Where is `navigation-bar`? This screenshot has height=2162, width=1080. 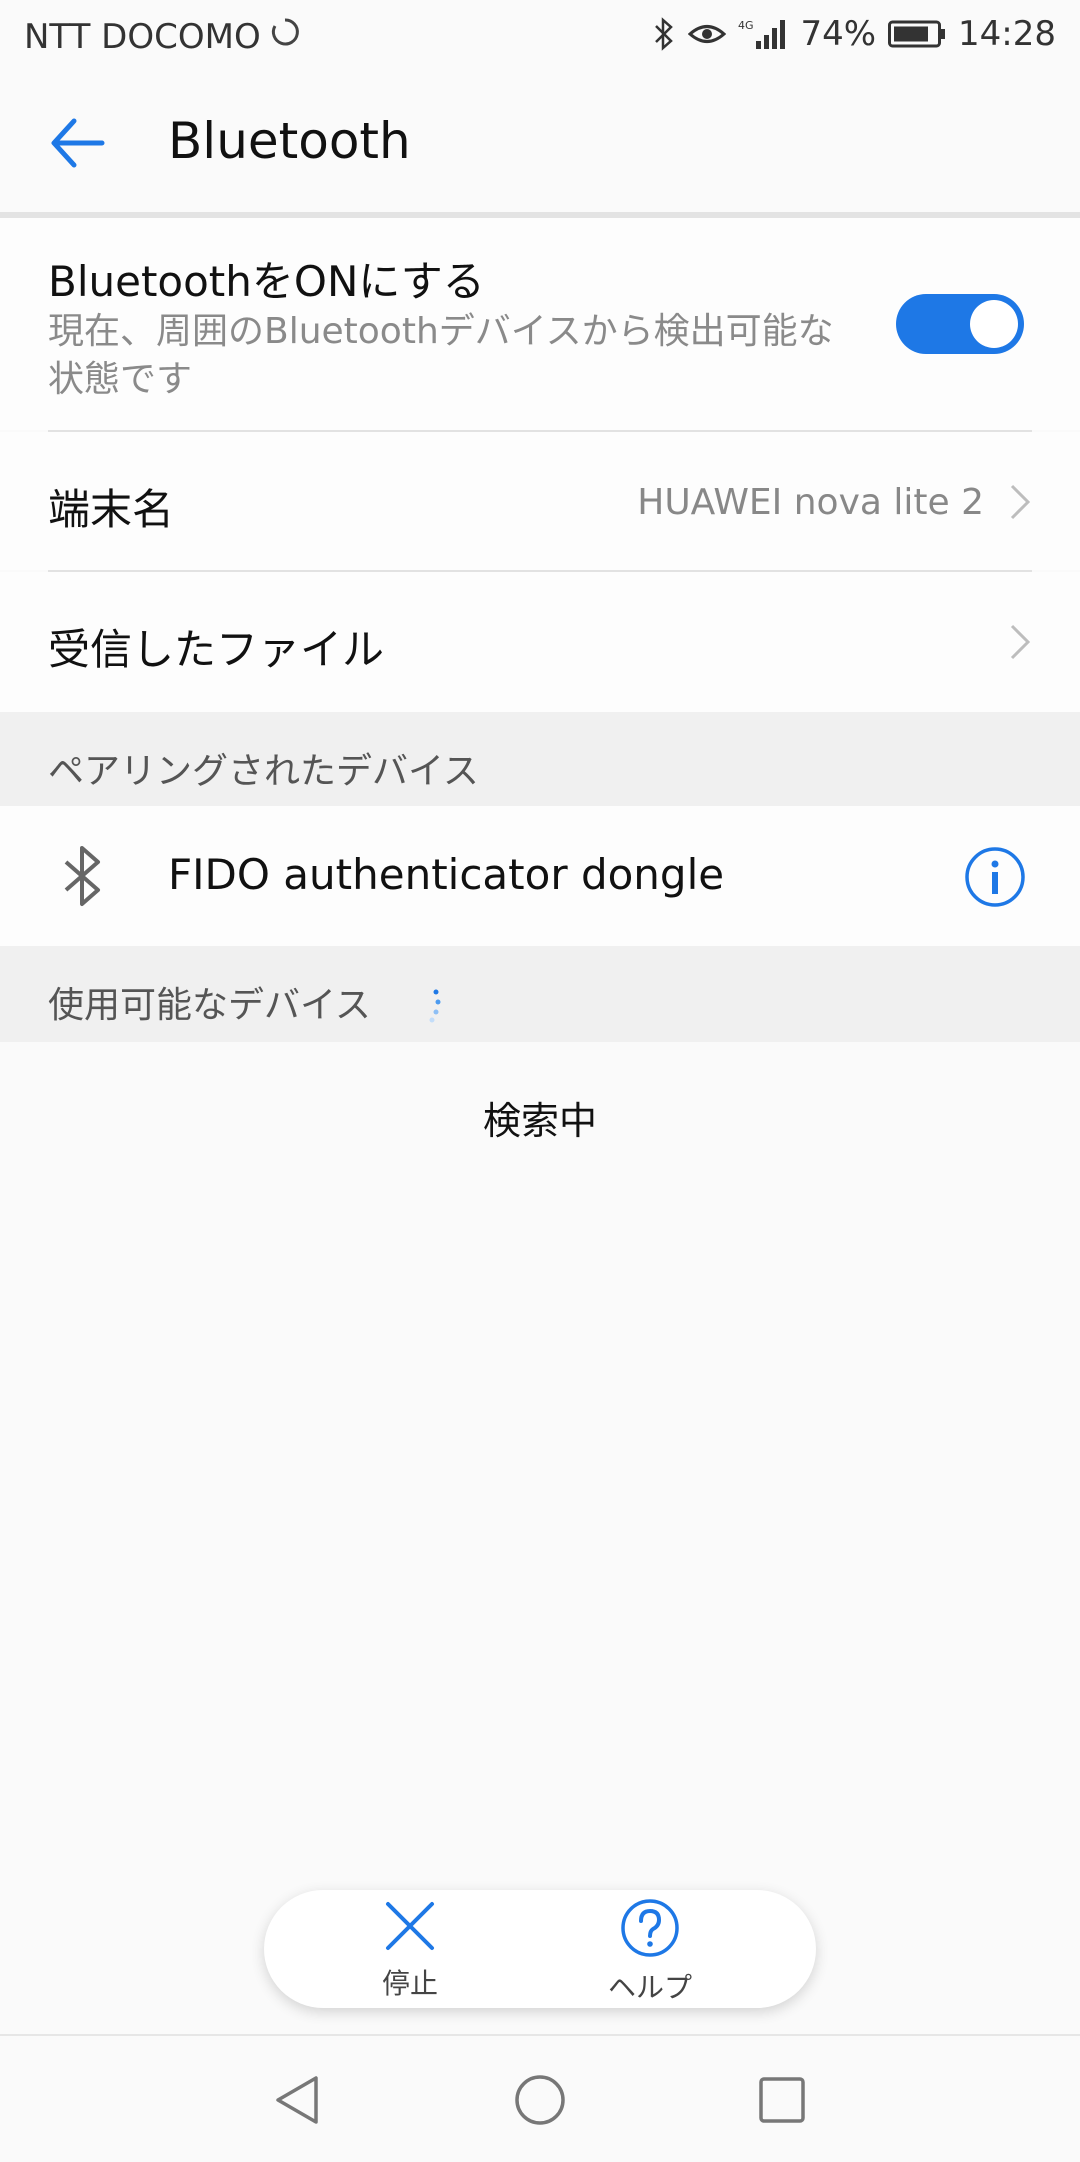 navigation-bar is located at coordinates (540, 2098).